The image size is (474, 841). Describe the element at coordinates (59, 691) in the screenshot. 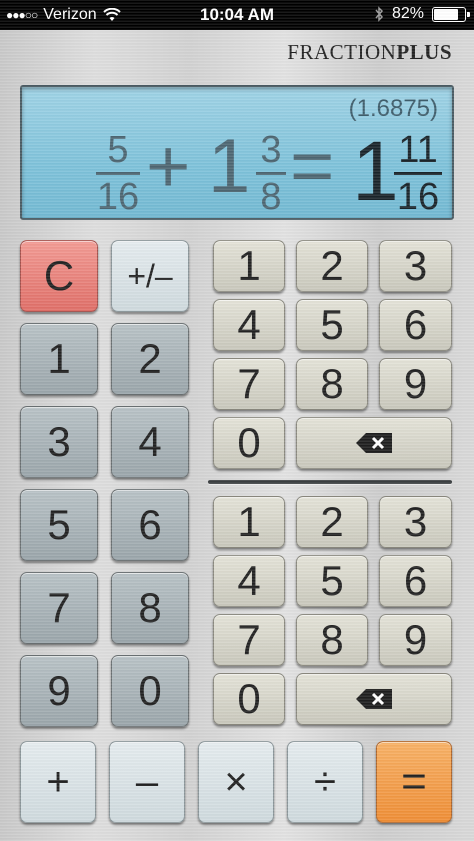

I see `whole-digit-9: 9` at that location.